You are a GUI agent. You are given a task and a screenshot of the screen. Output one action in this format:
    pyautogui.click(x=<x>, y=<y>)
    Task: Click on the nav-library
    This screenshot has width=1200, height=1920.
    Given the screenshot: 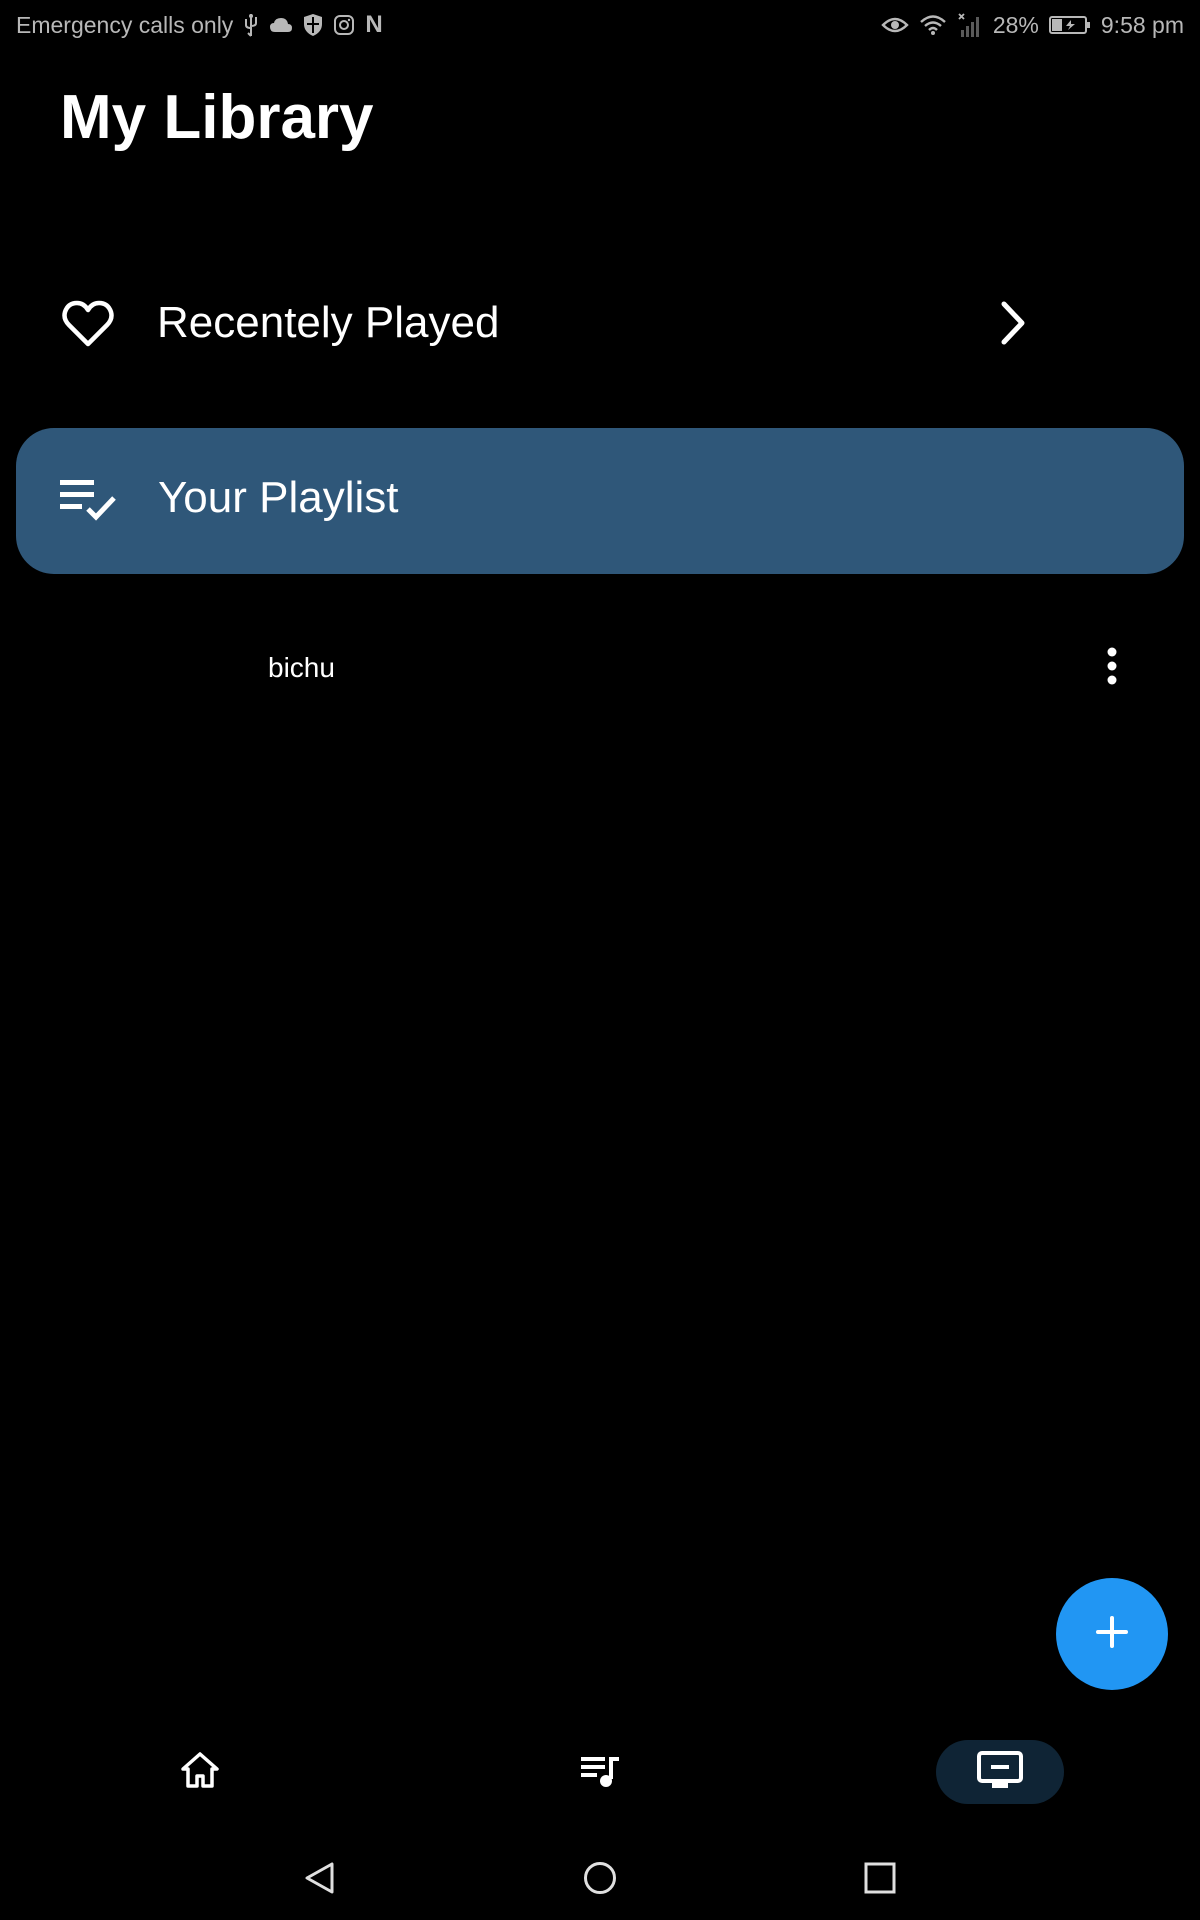 What is the action you would take?
    pyautogui.click(x=1000, y=1772)
    